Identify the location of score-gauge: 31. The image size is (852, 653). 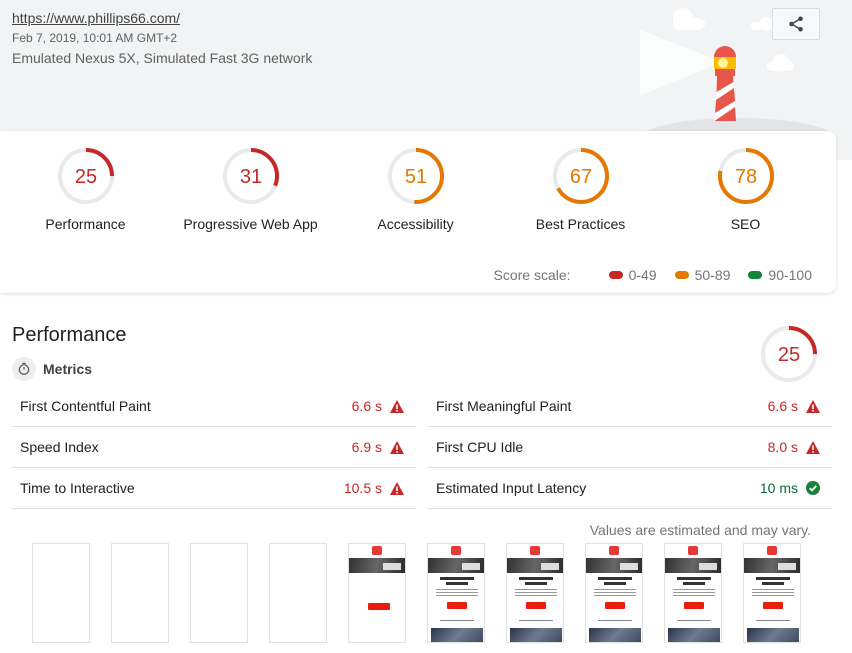
(250, 176).